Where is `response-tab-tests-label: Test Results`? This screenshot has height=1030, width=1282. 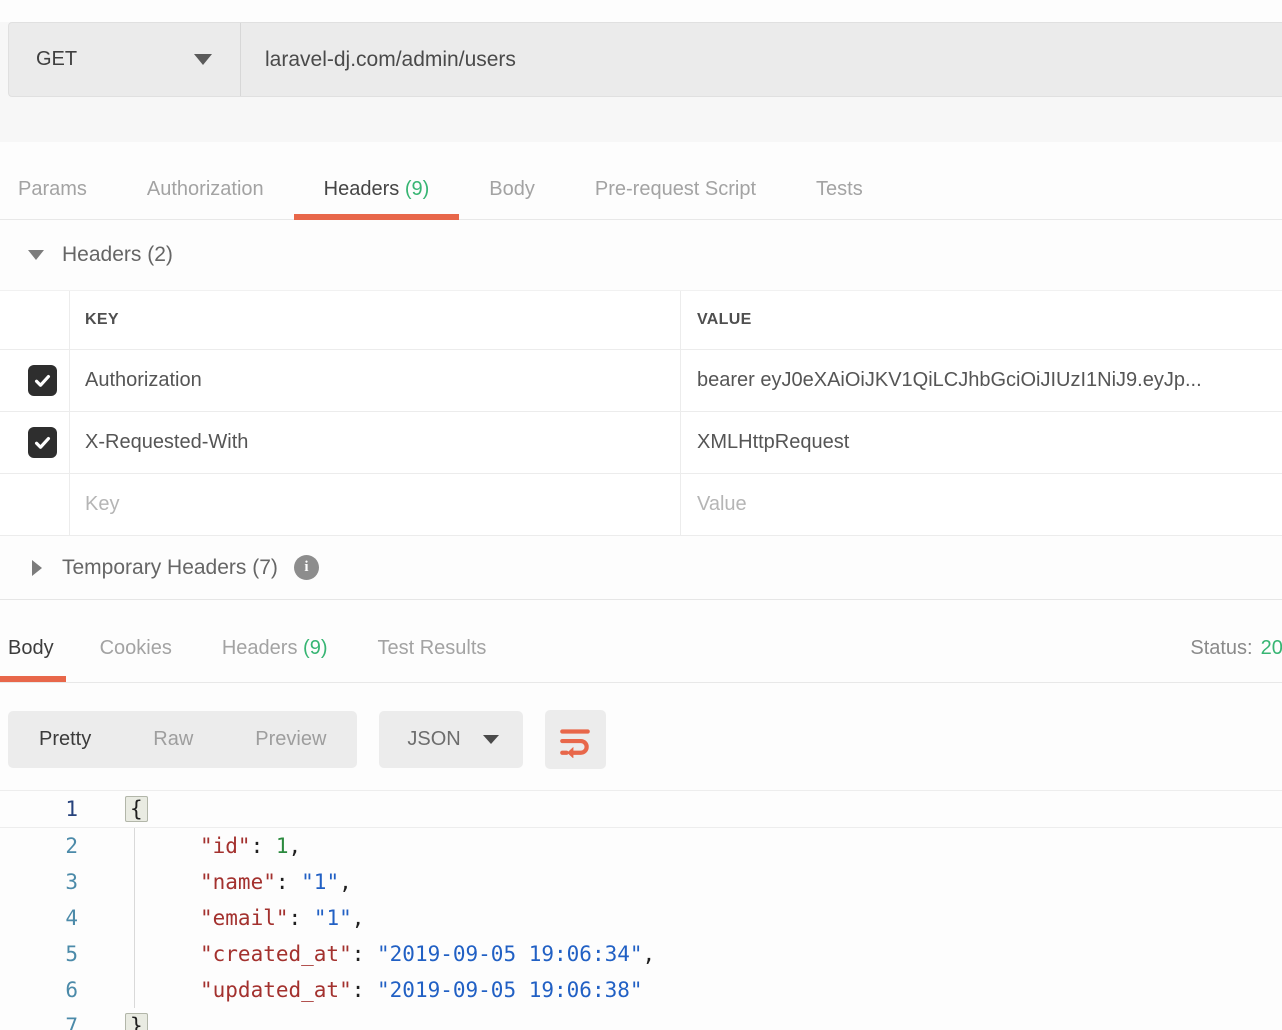 response-tab-tests-label: Test Results is located at coordinates (432, 648).